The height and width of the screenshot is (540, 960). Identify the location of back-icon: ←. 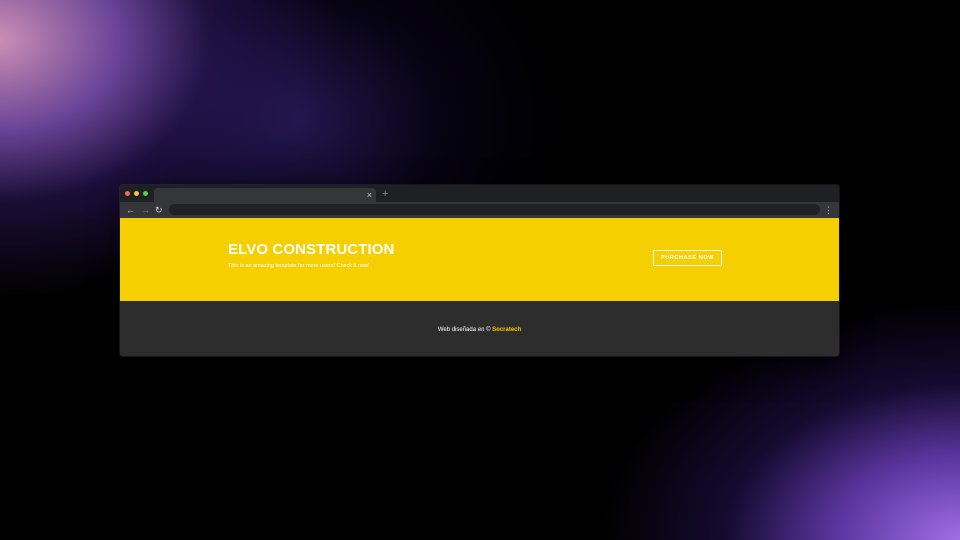
(130, 210).